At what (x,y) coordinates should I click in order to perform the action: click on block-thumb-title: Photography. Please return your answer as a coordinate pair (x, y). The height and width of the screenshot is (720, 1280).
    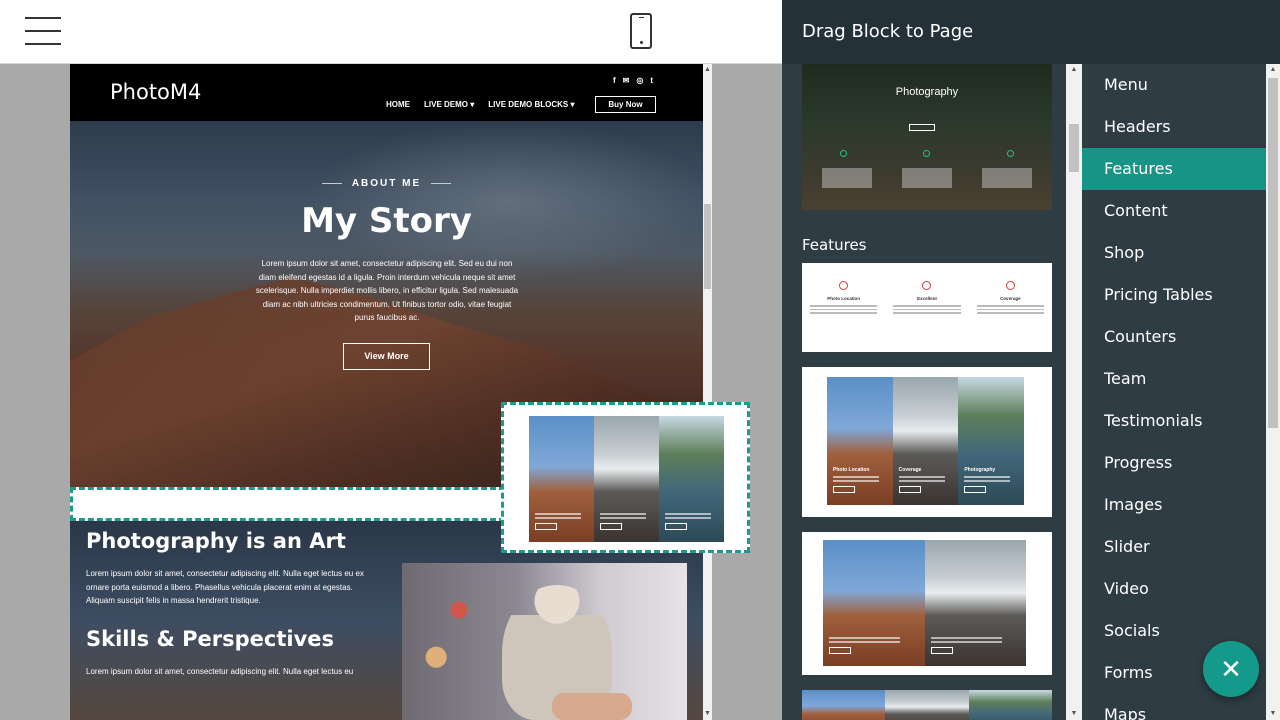
    Looking at the image, I should click on (927, 92).